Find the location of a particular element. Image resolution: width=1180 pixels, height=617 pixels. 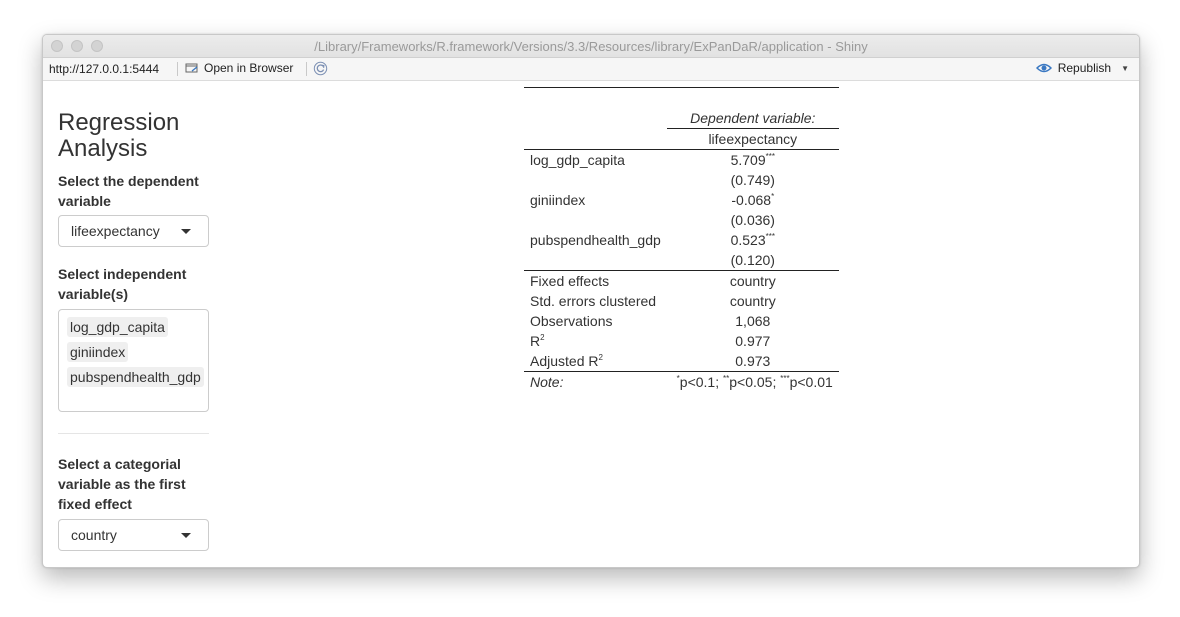

stat-row: Std. errors clustered country is located at coordinates (681, 301).